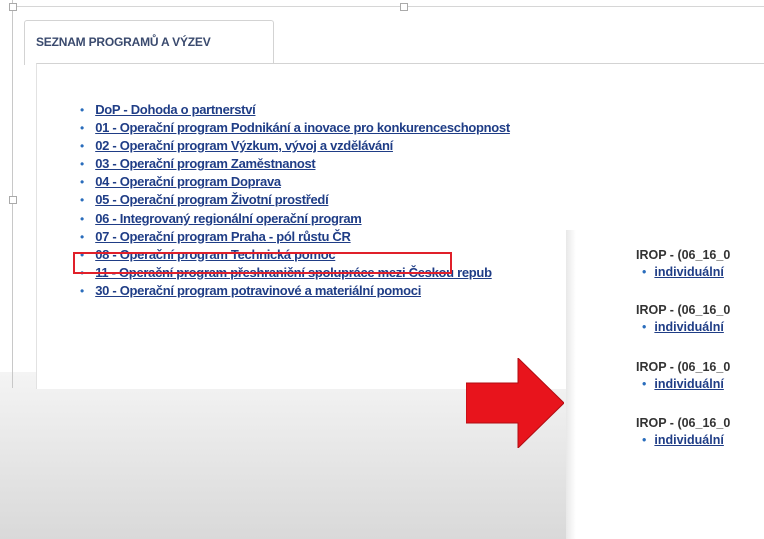  I want to click on frame-border-top, so click(388, 6).